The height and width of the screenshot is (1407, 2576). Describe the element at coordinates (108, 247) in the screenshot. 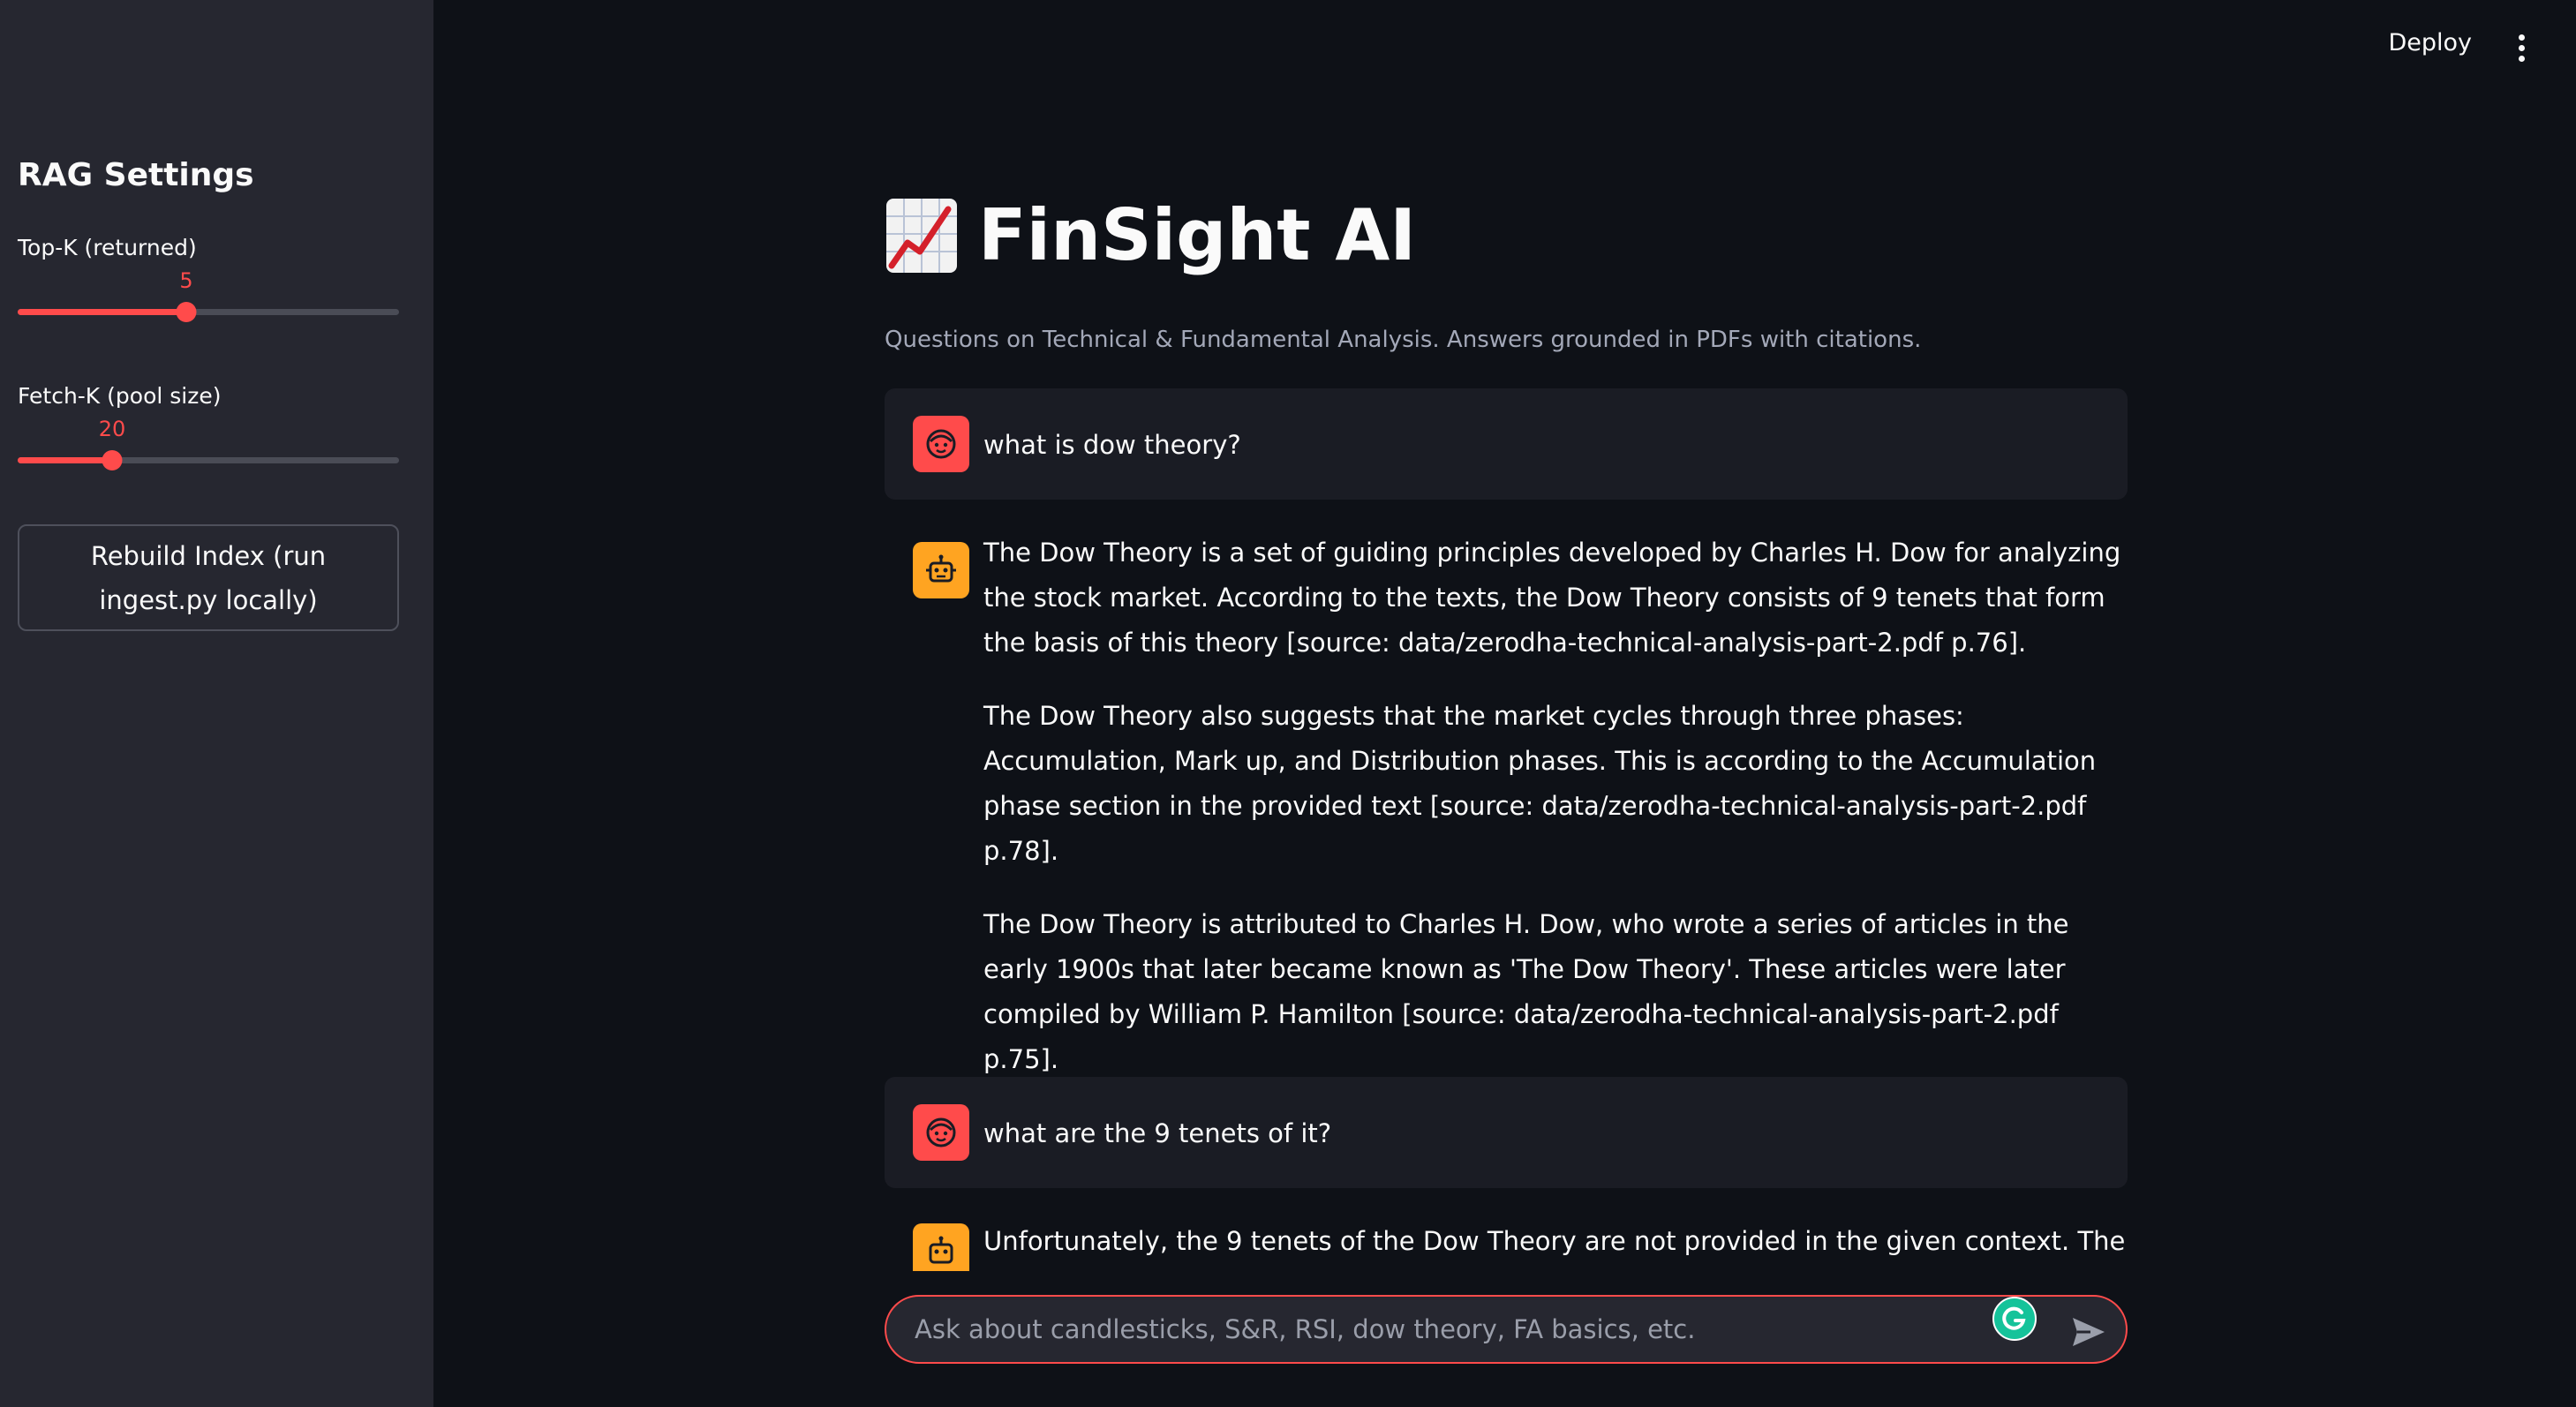

I see `top-k-label: Top-K (returned)` at that location.